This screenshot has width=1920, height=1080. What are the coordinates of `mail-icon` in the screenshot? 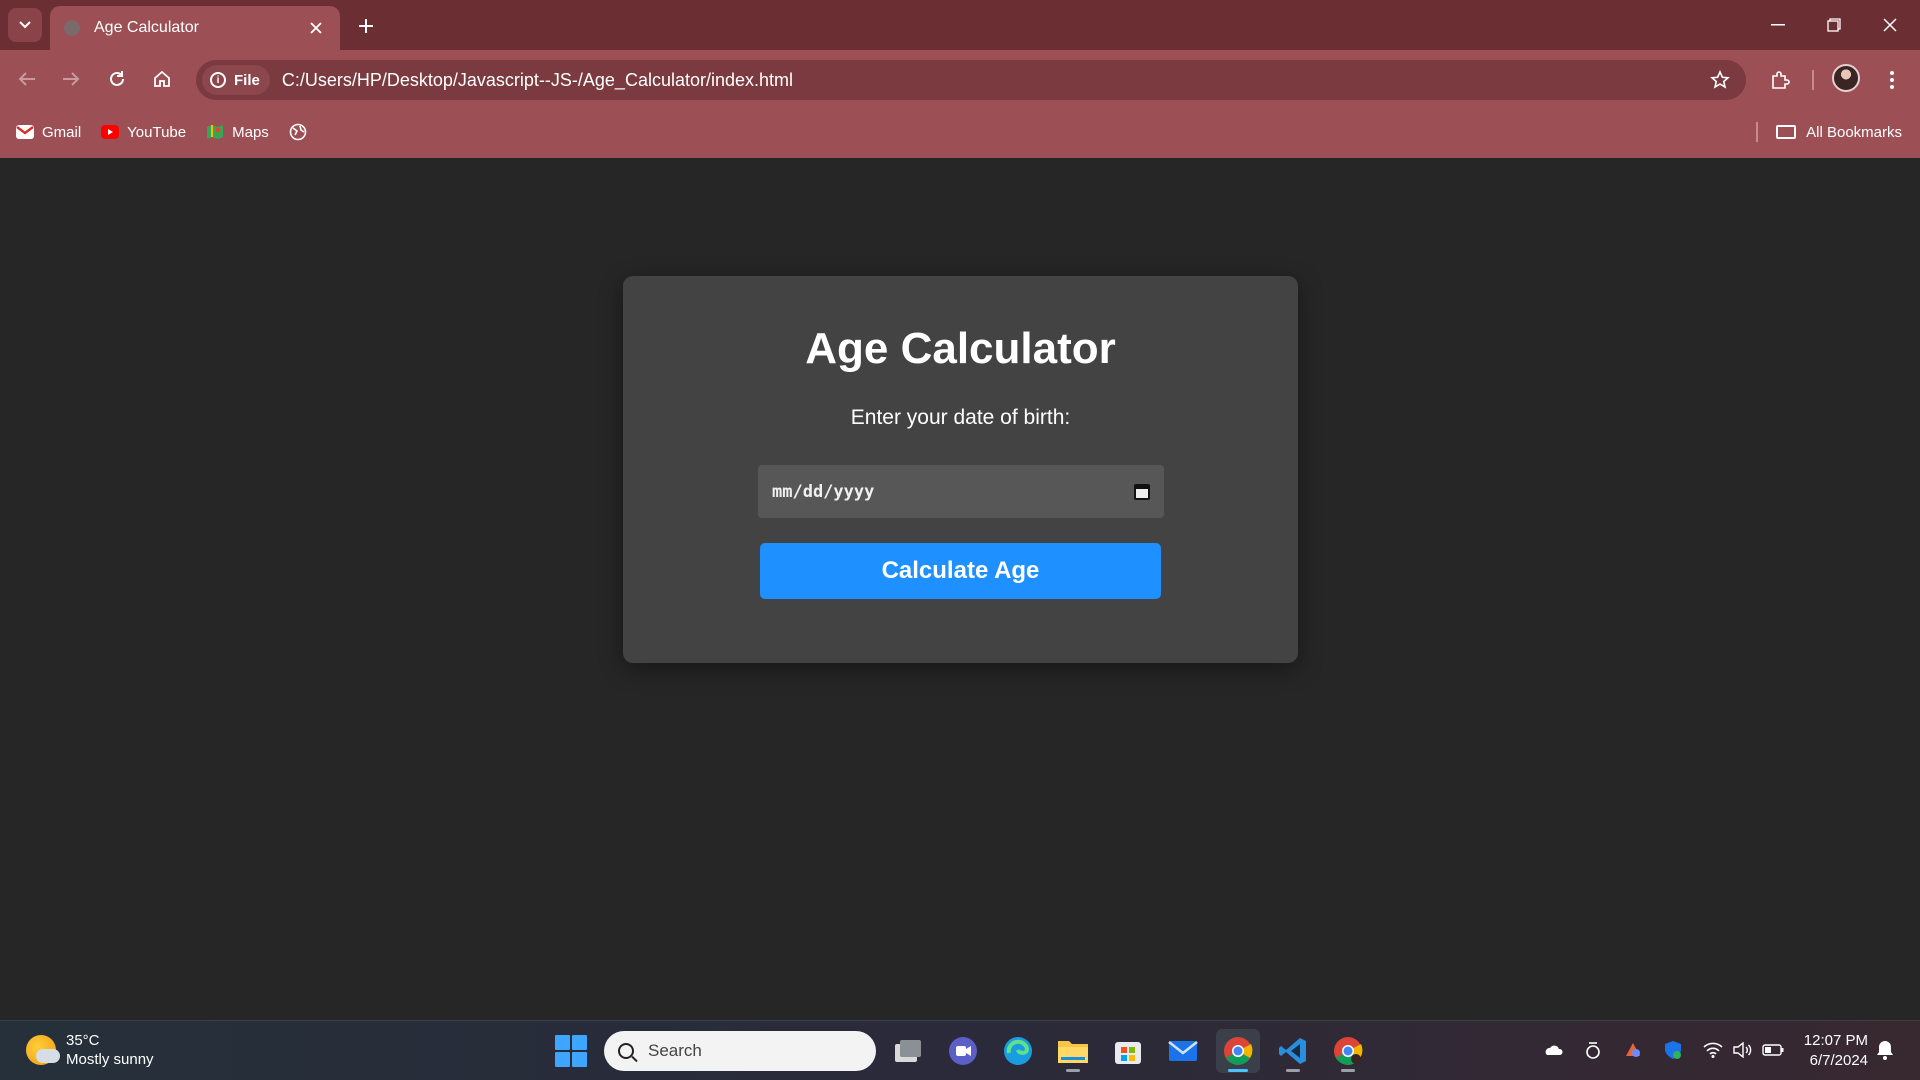 It's located at (1183, 1051).